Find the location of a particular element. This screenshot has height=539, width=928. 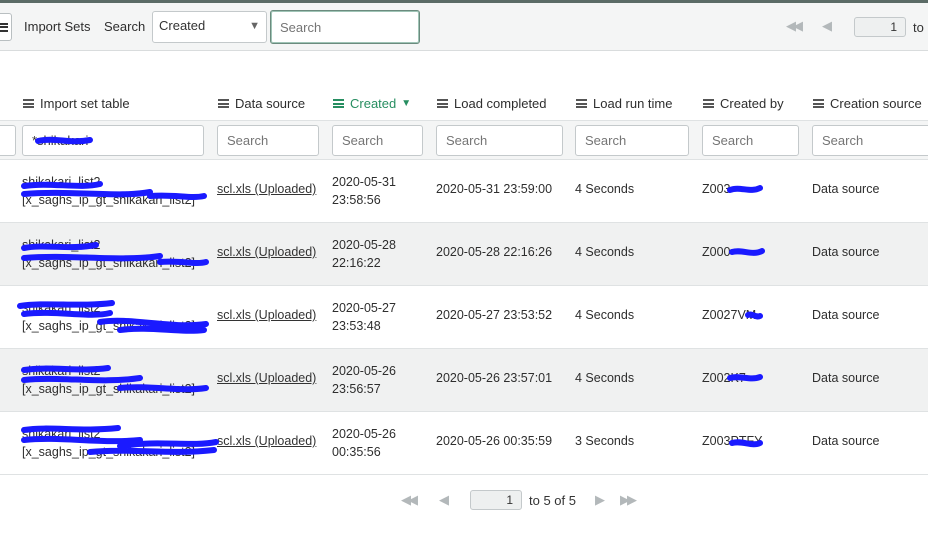

column-header-created-by: Created by is located at coordinates (743, 103).